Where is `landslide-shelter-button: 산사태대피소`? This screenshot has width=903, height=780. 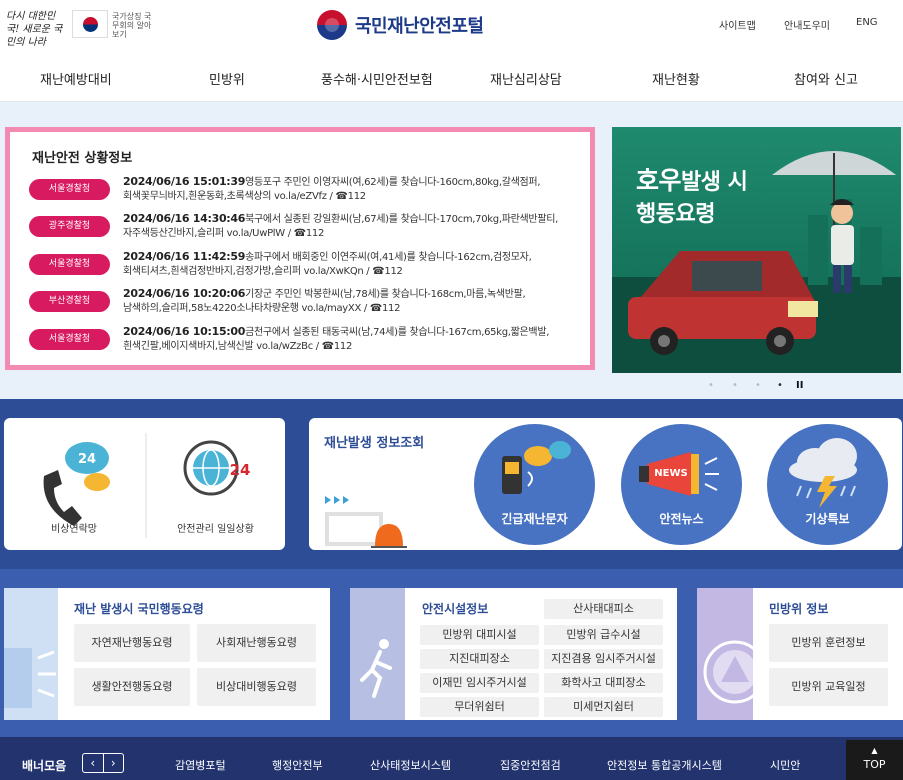 landslide-shelter-button: 산사태대피소 is located at coordinates (603, 609).